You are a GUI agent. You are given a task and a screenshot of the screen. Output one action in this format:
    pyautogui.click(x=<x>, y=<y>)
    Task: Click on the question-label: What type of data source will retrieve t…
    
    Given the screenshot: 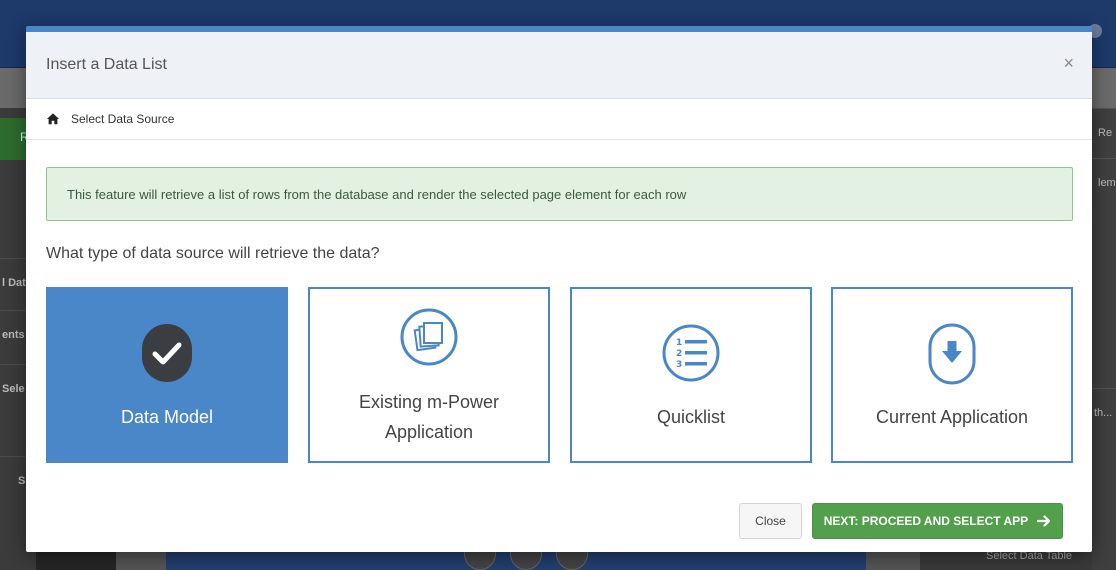 What is the action you would take?
    pyautogui.click(x=213, y=253)
    